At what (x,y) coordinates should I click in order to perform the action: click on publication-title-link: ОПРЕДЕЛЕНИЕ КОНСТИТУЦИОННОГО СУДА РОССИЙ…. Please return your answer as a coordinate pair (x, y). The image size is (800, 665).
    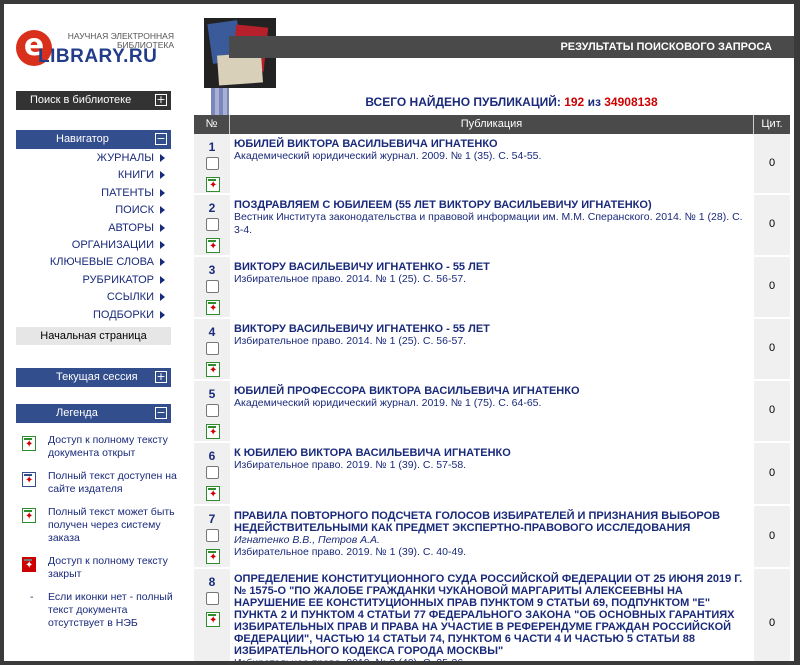
    Looking at the image, I should click on (491, 615).